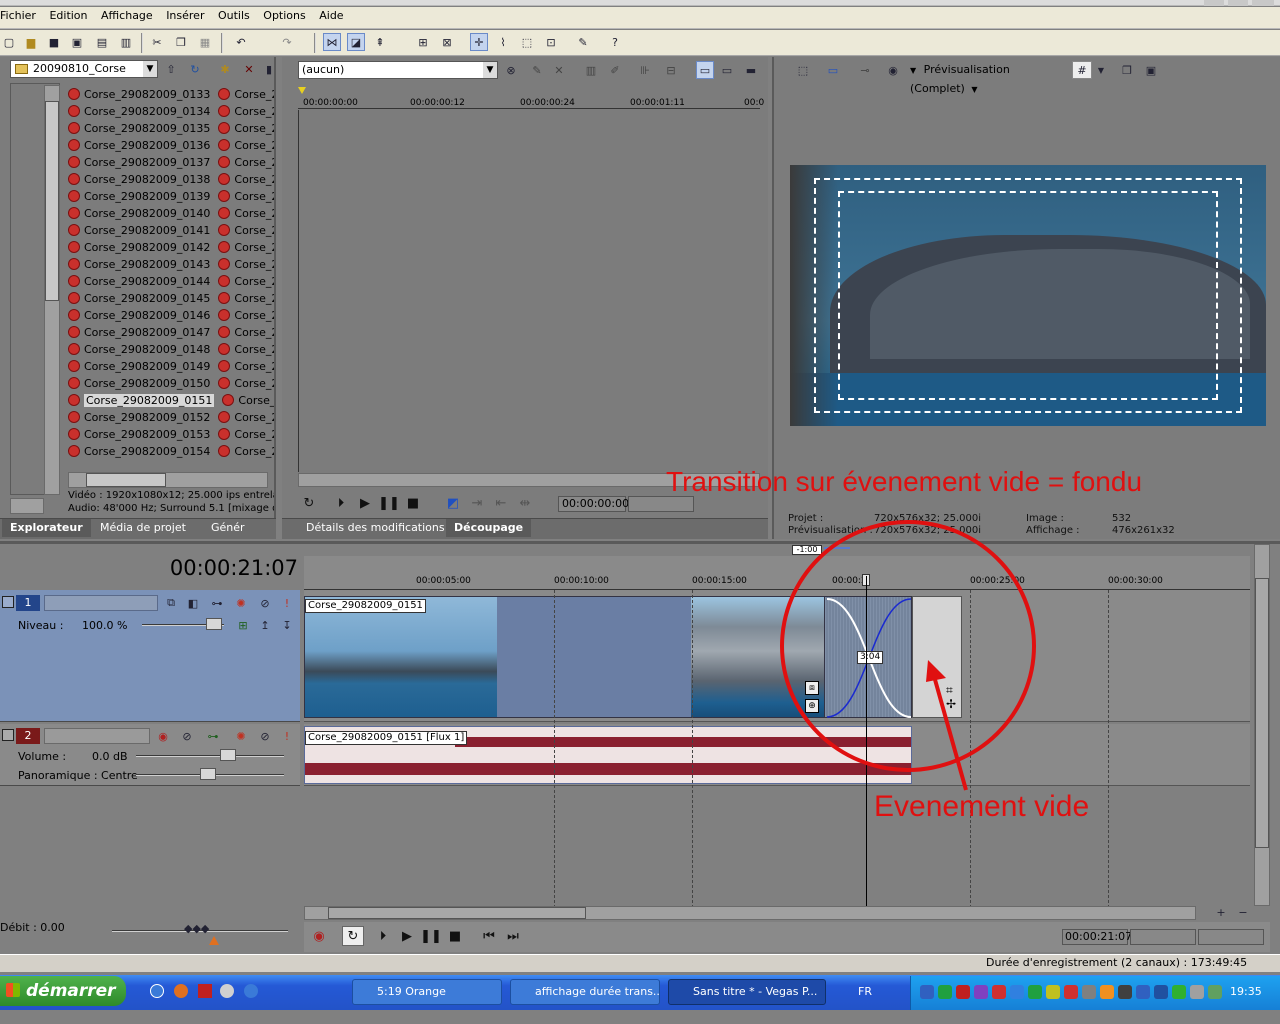  What do you see at coordinates (803, 70) in the screenshot?
I see `preview-props-icon: ⬚` at bounding box center [803, 70].